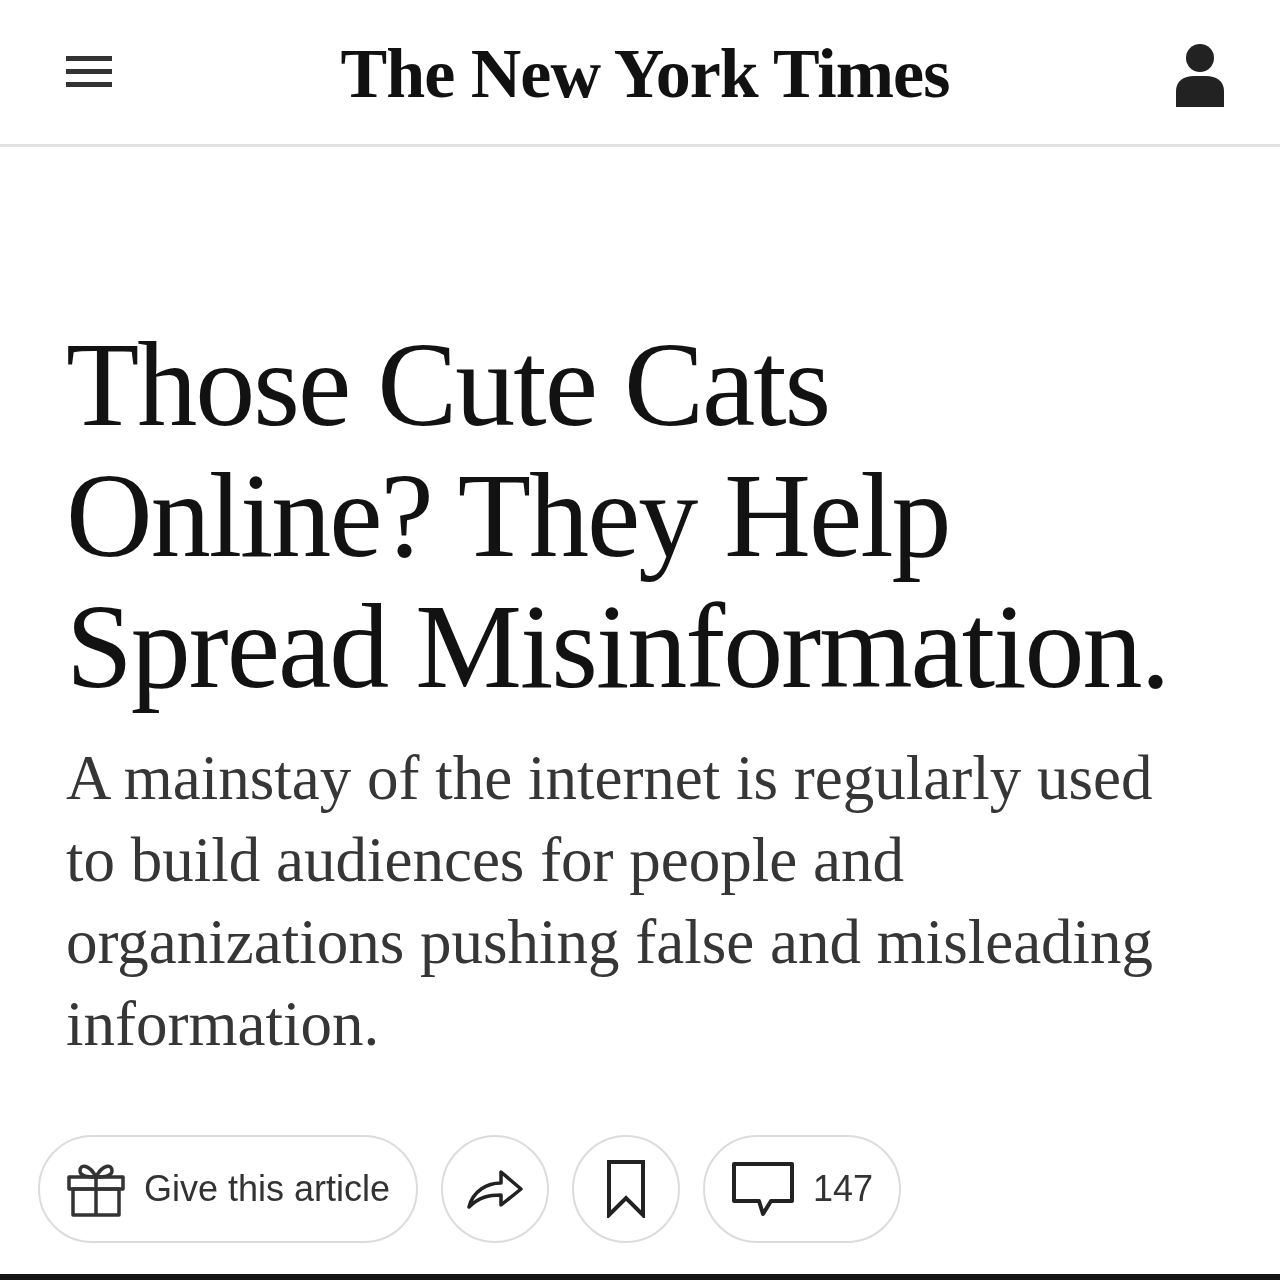  I want to click on speech-bubble-icon, so click(763, 1189).